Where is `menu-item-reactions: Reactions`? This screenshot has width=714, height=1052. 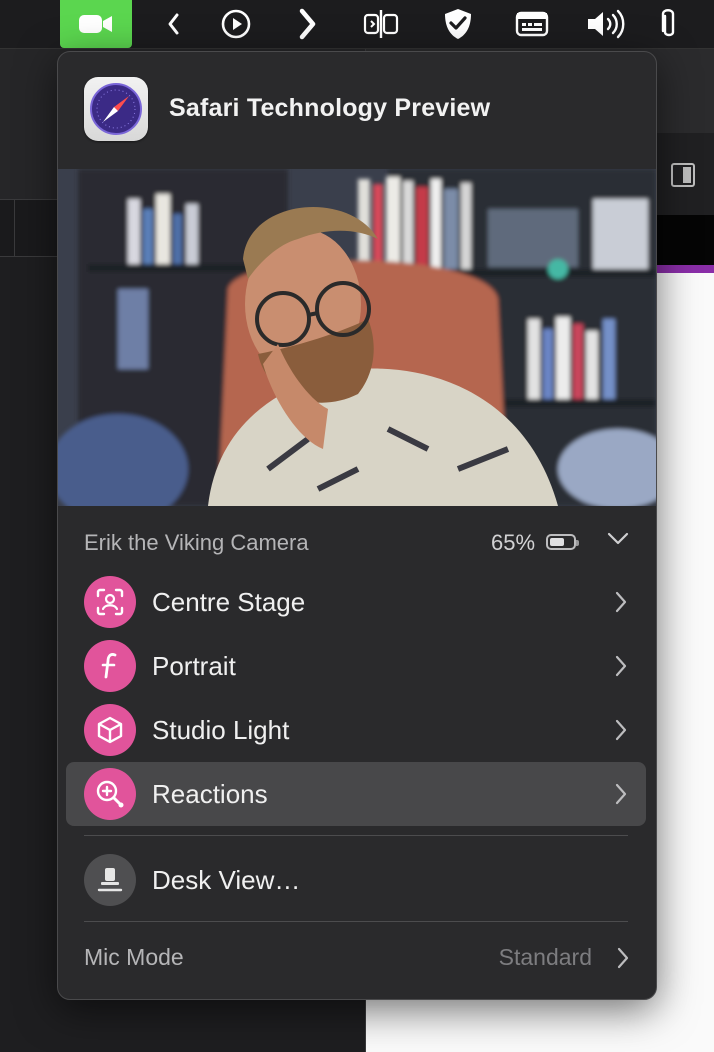
menu-item-reactions: Reactions is located at coordinates (356, 794).